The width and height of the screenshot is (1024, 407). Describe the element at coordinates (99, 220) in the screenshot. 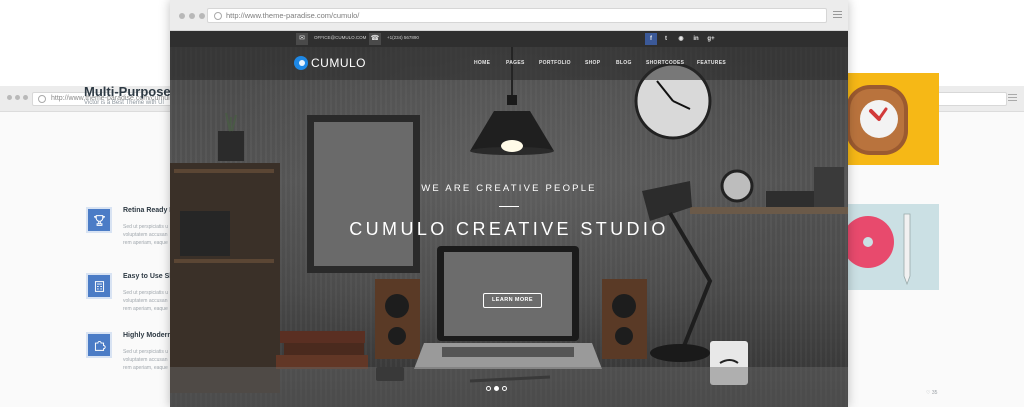

I see `trophy-icon` at that location.